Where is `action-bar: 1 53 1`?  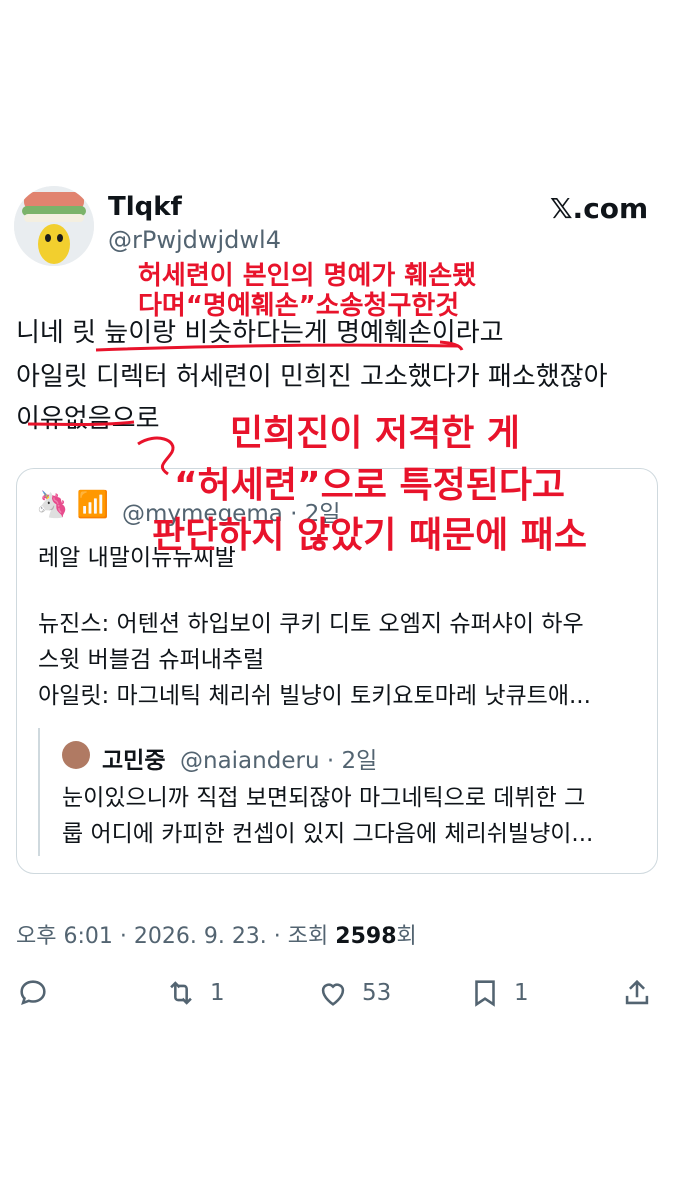 action-bar: 1 53 1 is located at coordinates (337, 993).